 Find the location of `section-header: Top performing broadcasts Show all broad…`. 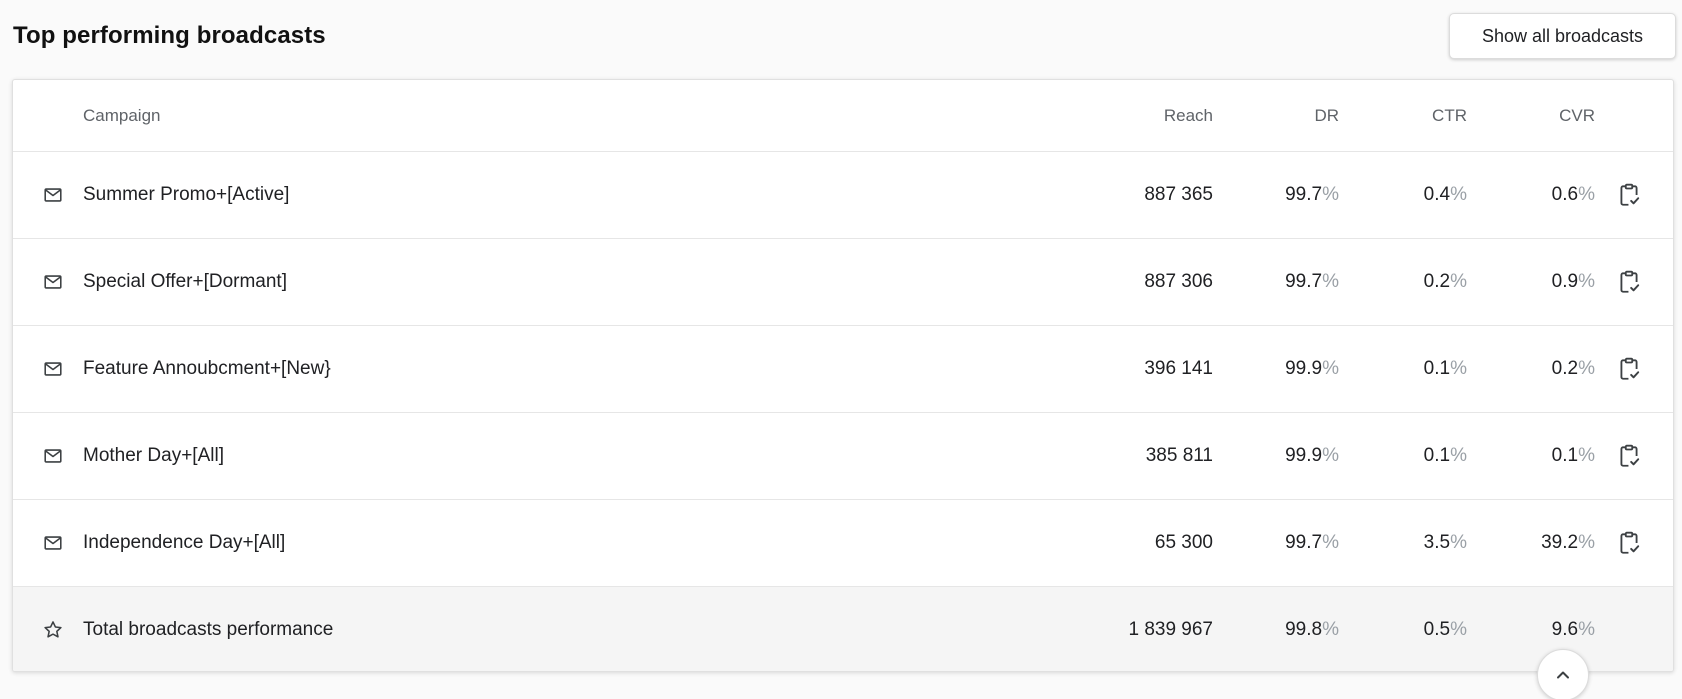

section-header: Top performing broadcasts Show all broad… is located at coordinates (841, 36).